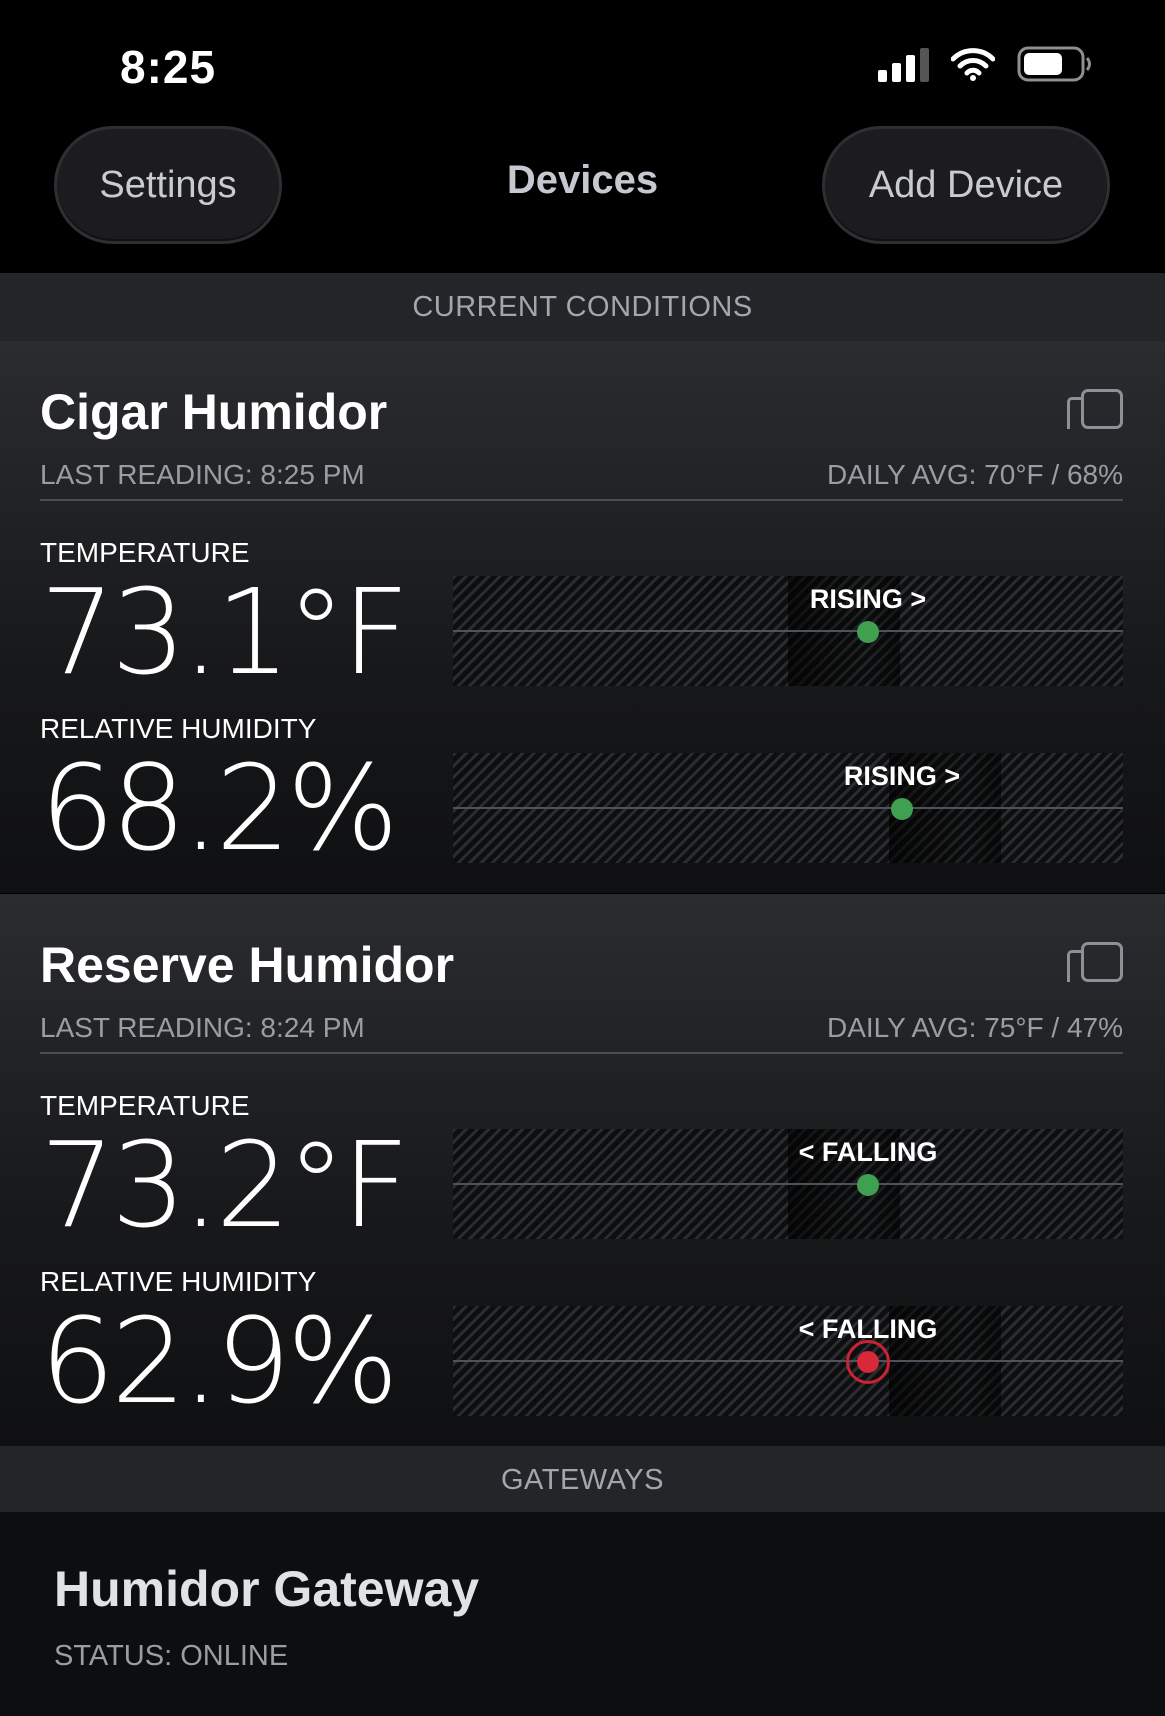  Describe the element at coordinates (225, 1185) in the screenshot. I see `temperature-value: 73.2°F` at that location.